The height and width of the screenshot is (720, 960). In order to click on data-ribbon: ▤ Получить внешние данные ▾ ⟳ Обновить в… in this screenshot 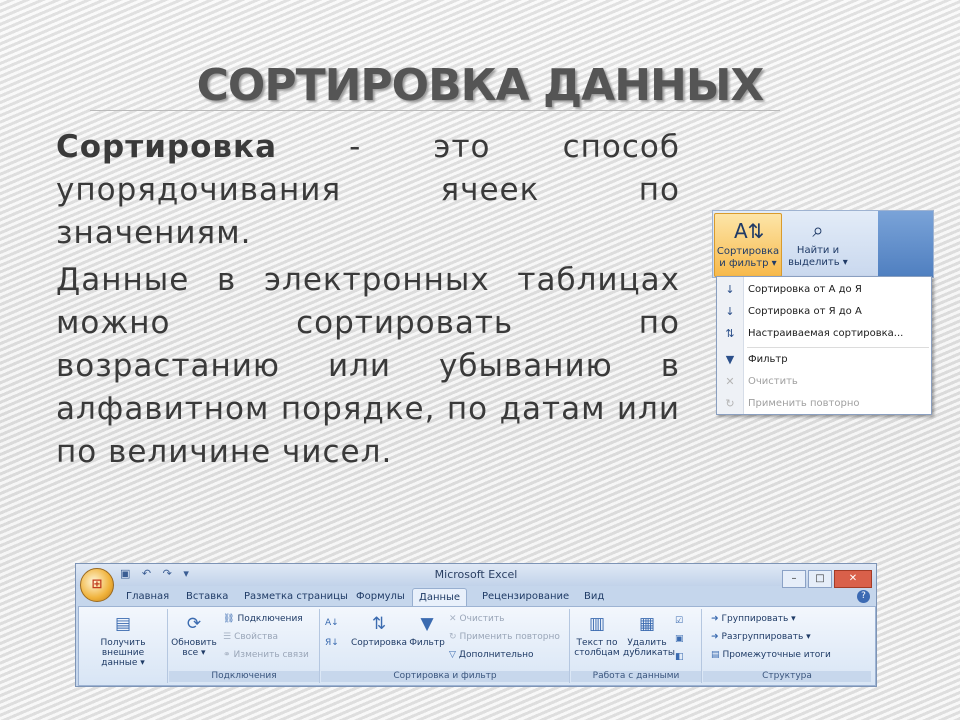, I will do `click(477, 646)`.